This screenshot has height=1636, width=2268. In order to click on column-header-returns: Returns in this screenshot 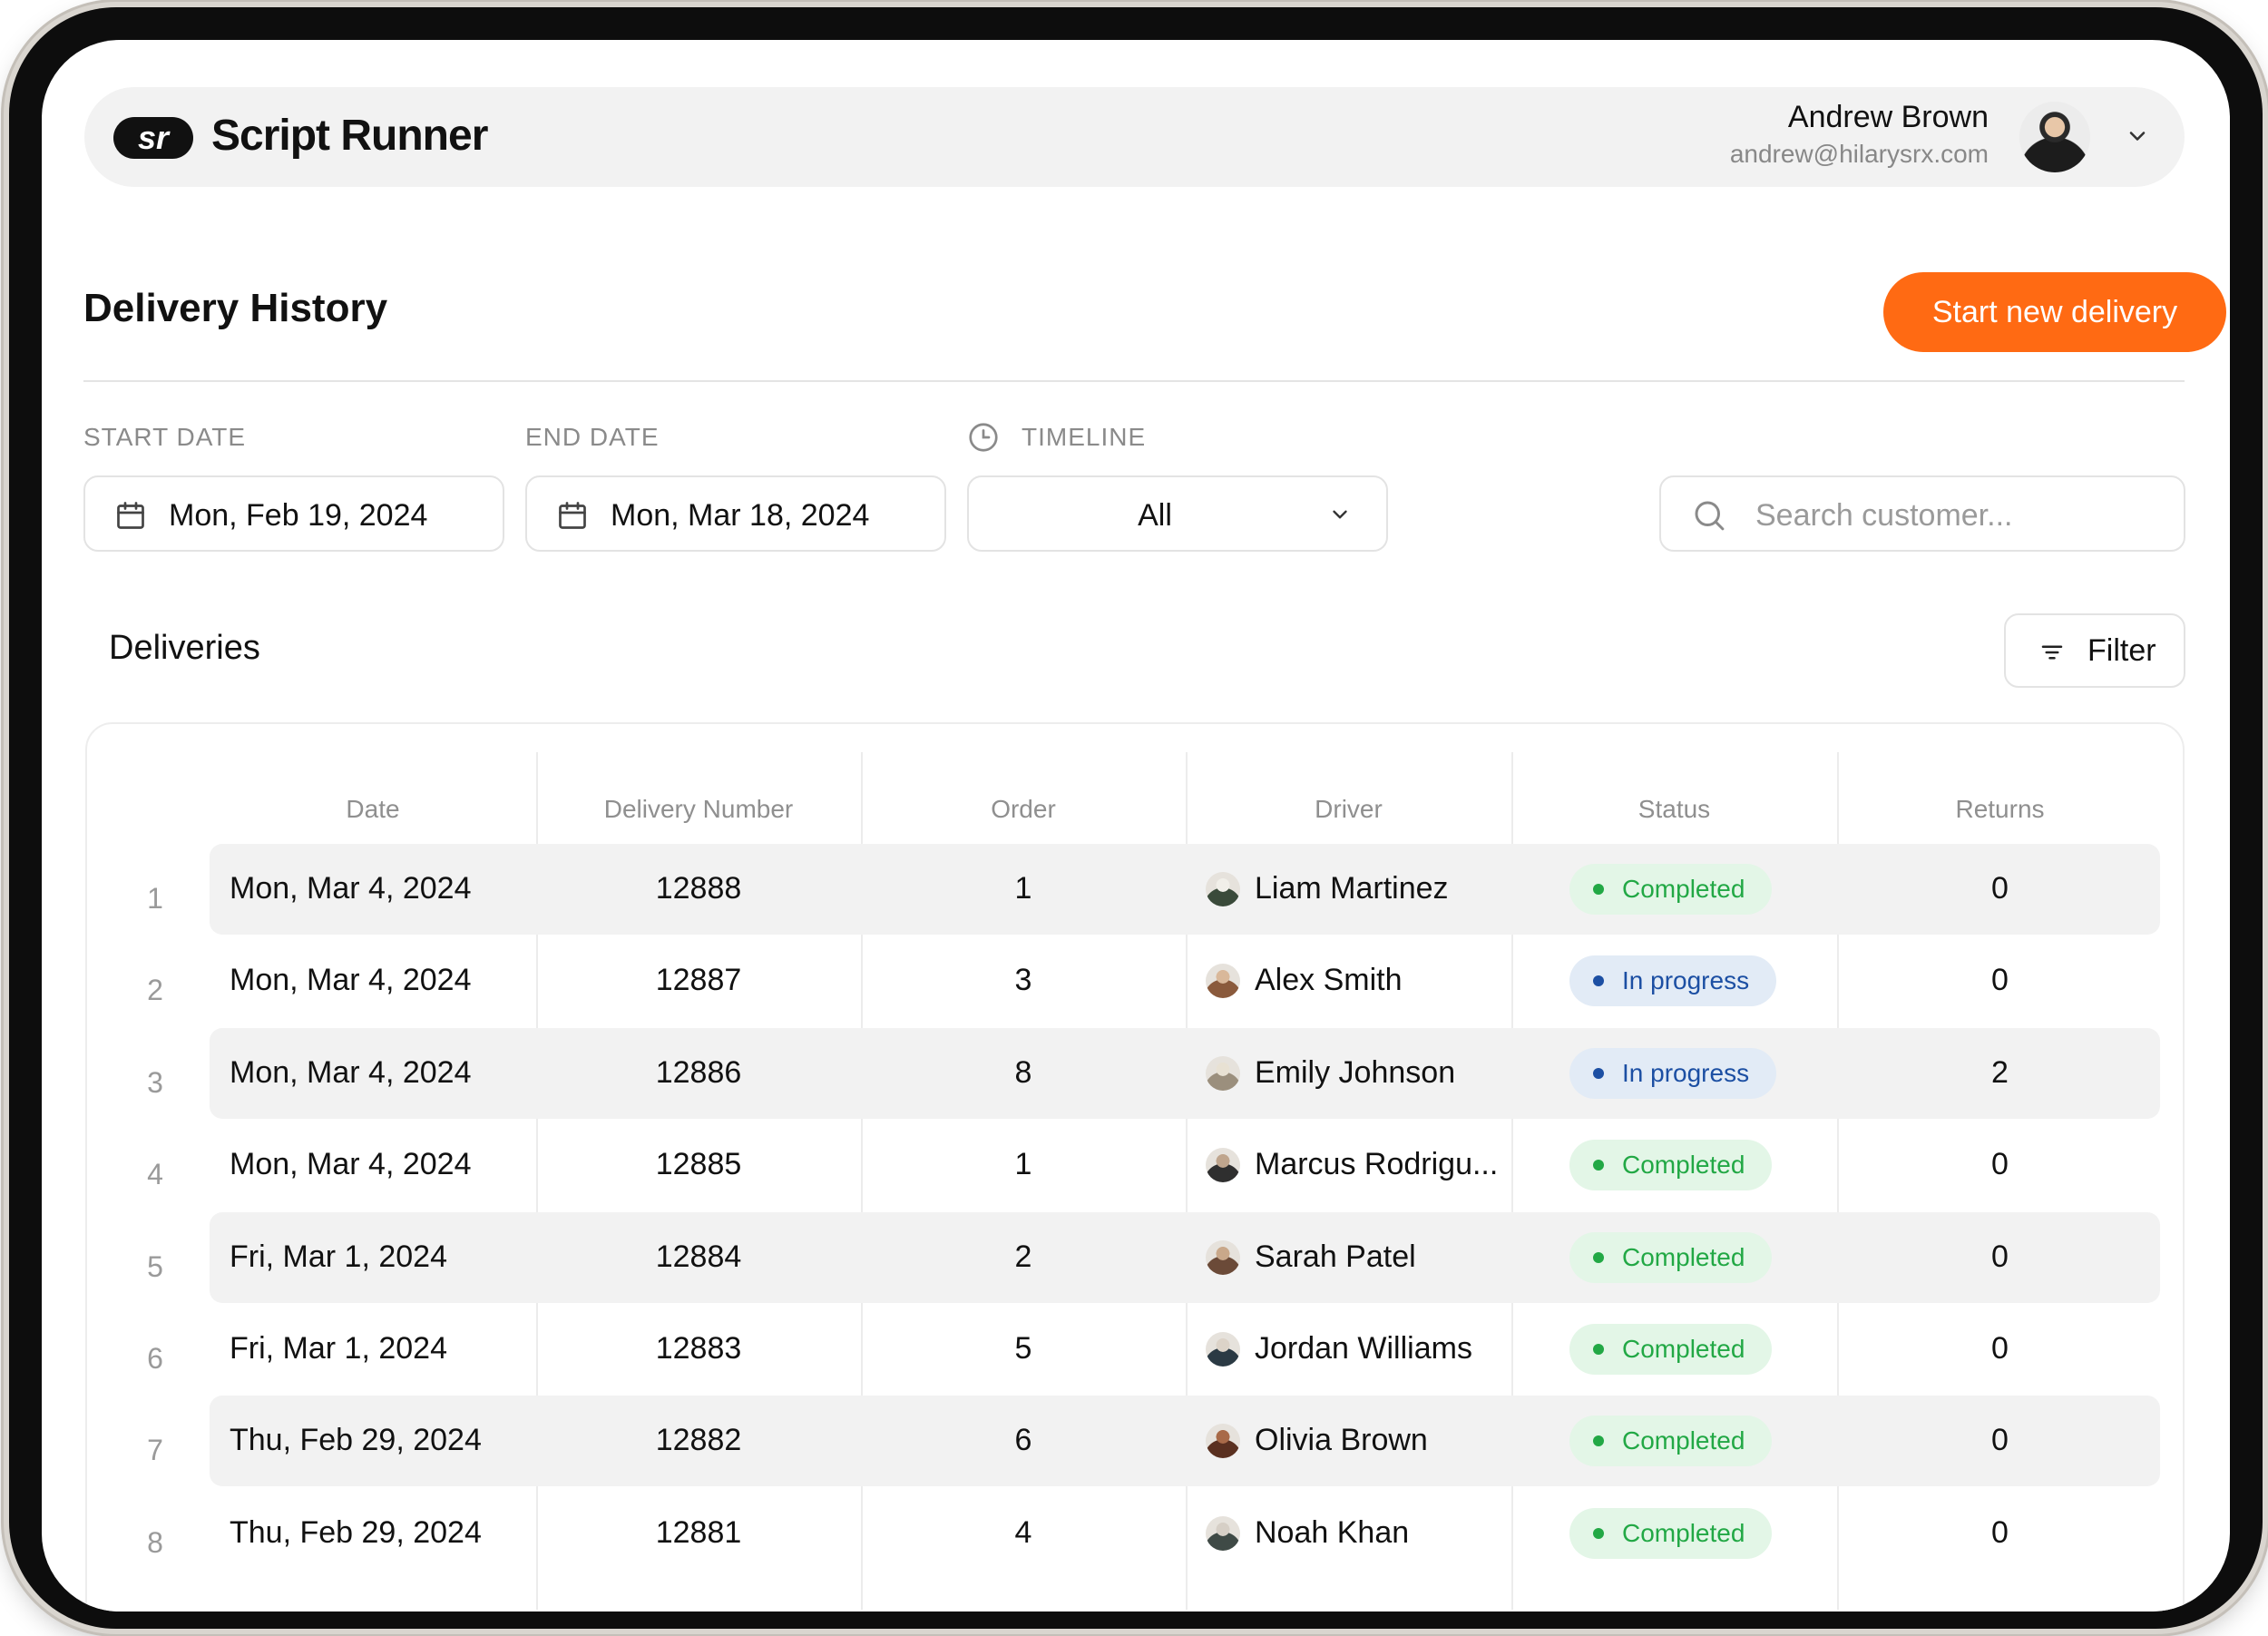, I will do `click(2000, 809)`.